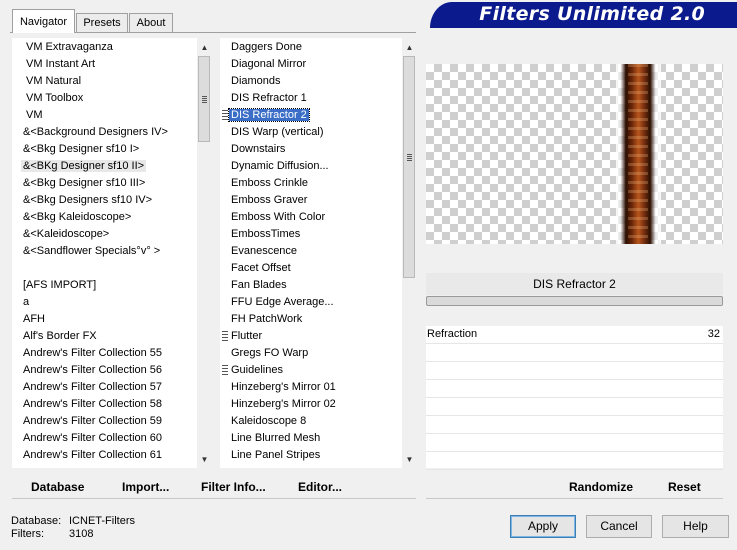  I want to click on reset-button: Reset, so click(684, 487).